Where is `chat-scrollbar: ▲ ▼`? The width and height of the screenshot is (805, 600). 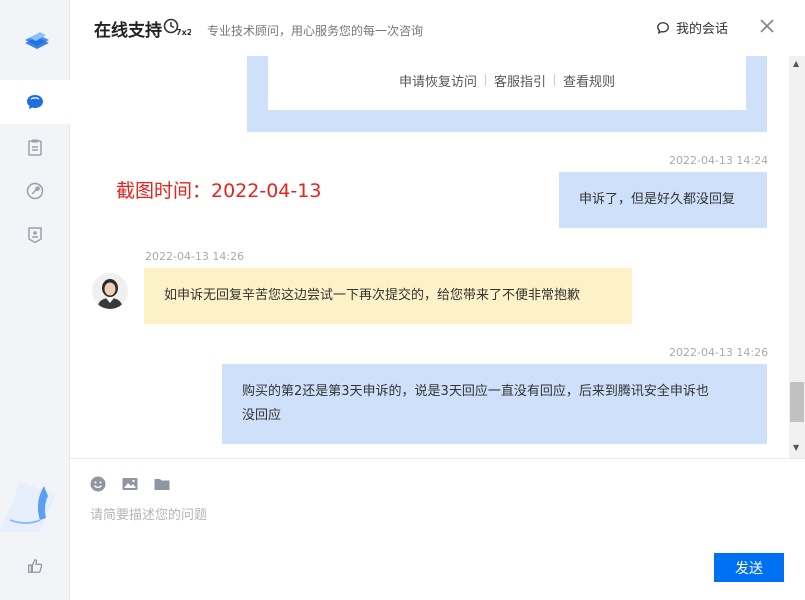 chat-scrollbar: ▲ ▼ is located at coordinates (797, 257).